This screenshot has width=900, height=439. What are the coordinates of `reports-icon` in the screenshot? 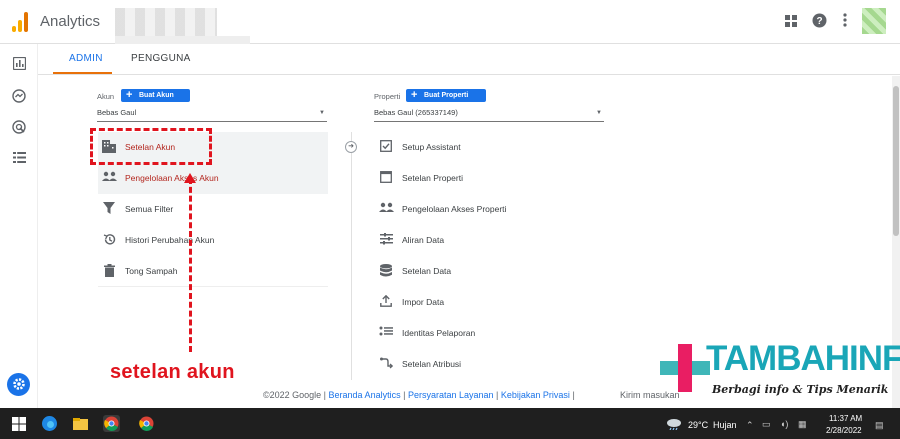 It's located at (19, 64).